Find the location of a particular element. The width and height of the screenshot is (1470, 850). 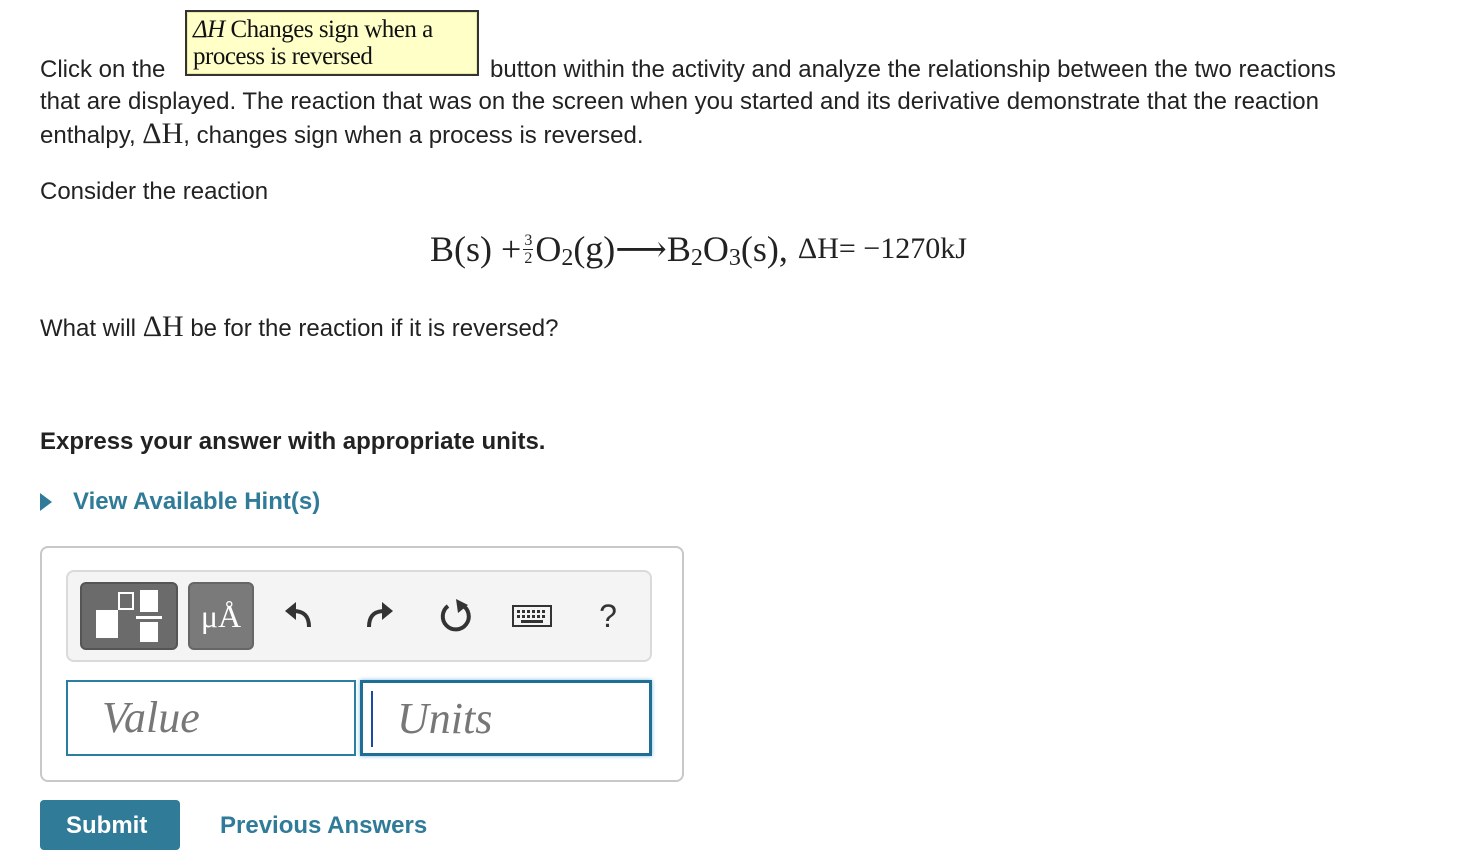

templates-button is located at coordinates (129, 616).